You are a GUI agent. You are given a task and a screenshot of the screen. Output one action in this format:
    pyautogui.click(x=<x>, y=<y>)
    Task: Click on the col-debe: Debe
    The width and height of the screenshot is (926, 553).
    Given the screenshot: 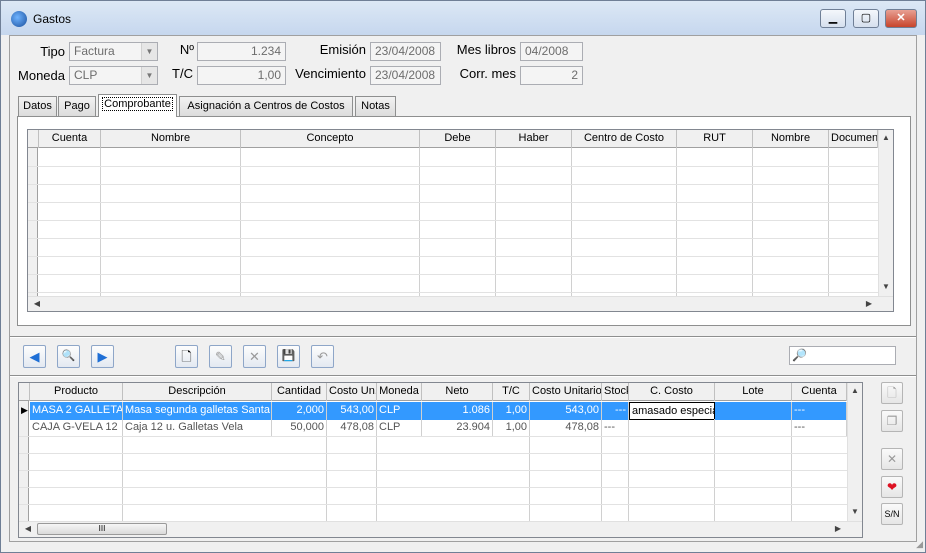 What is the action you would take?
    pyautogui.click(x=458, y=139)
    